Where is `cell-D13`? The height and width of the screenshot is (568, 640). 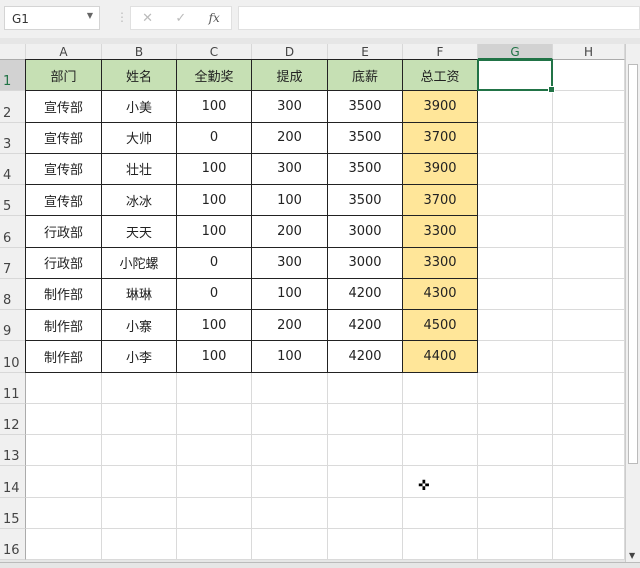 cell-D13 is located at coordinates (290, 451).